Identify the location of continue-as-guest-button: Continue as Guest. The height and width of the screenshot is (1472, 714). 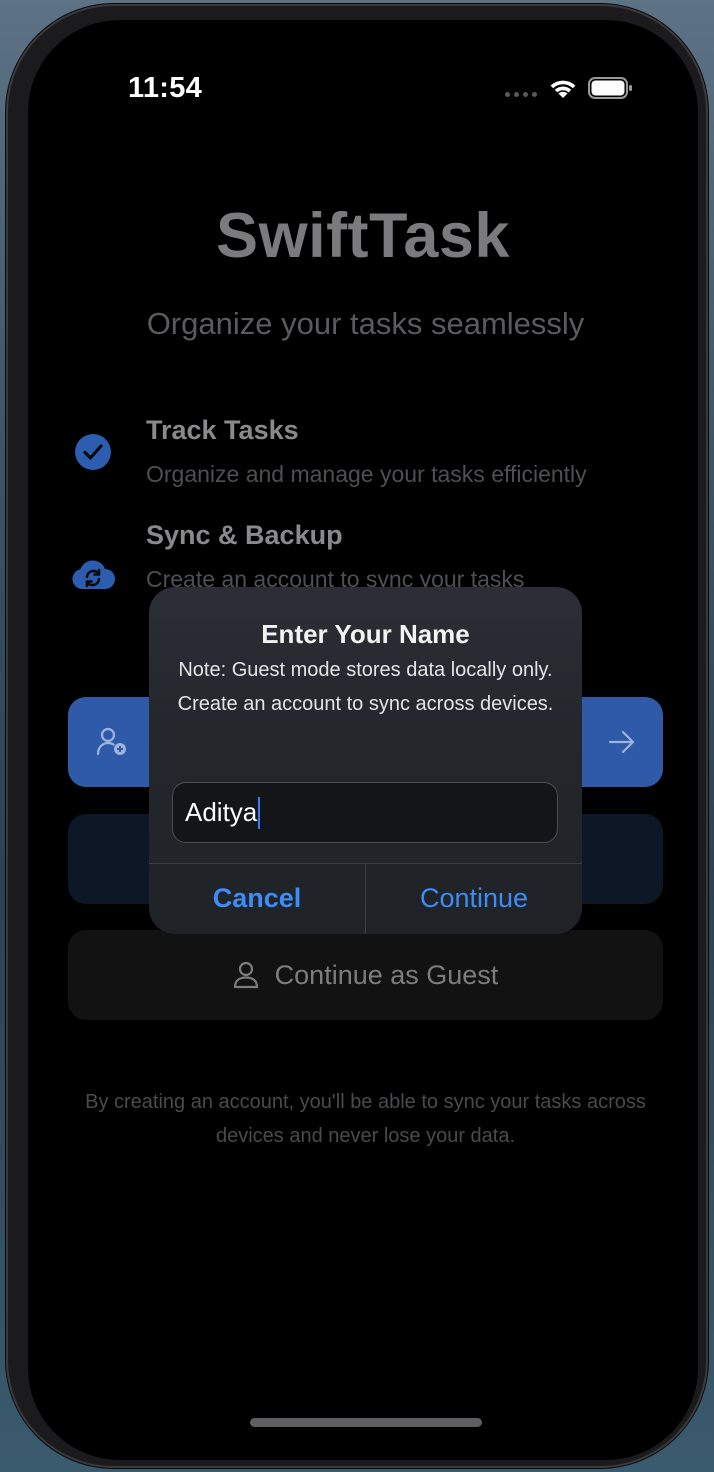
(365, 975).